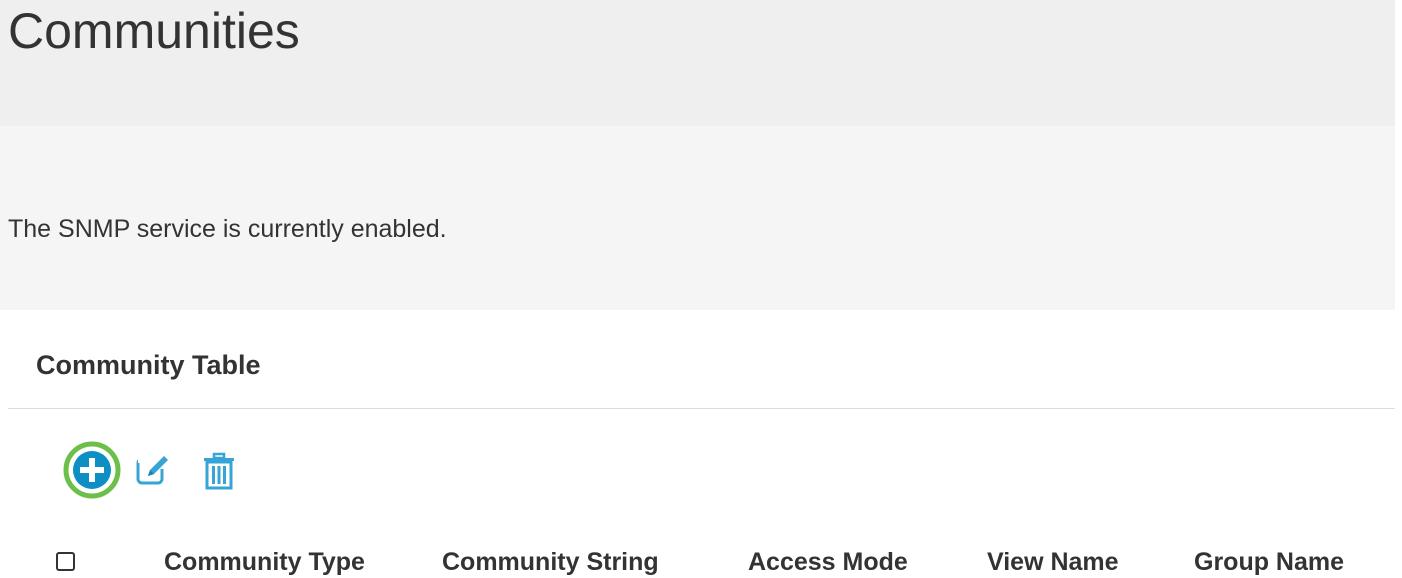 The image size is (1402, 578). Describe the element at coordinates (1053, 562) in the screenshot. I see `column-header-view-name: View Name` at that location.